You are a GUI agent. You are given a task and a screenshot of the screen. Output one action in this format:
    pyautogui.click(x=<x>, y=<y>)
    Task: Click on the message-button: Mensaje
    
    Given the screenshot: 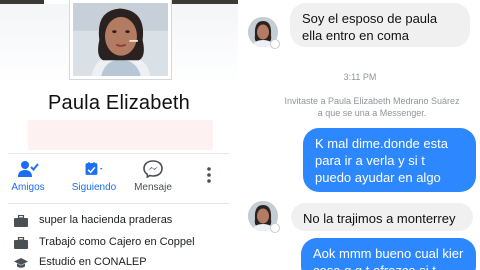 What is the action you would take?
    pyautogui.click(x=153, y=180)
    